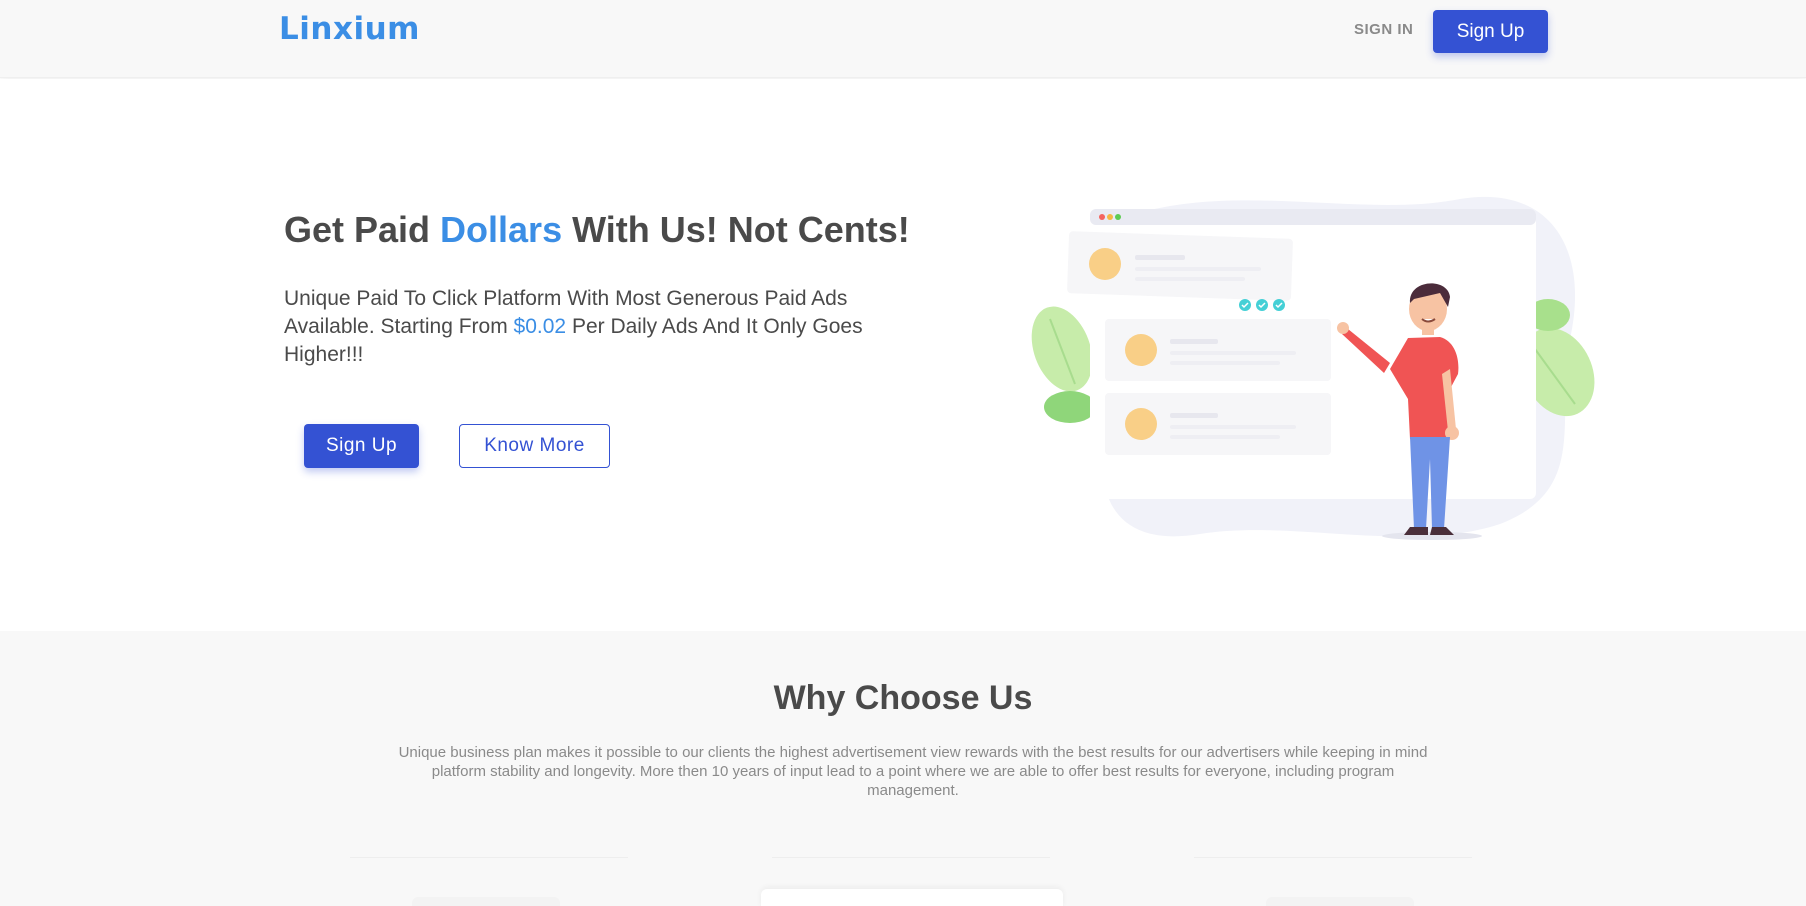 The height and width of the screenshot is (906, 1806). I want to click on site-header: Linxium SIGN IN Sign Up, so click(903, 39).